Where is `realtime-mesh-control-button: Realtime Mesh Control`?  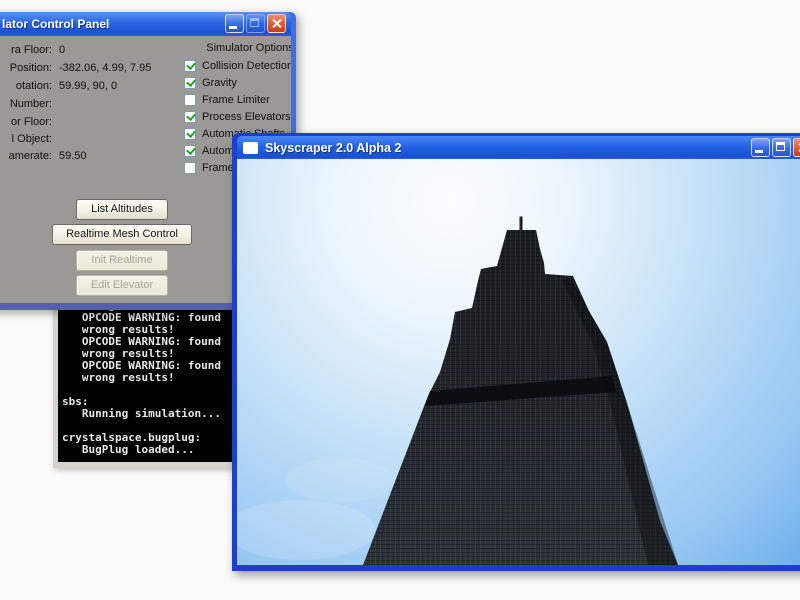
realtime-mesh-control-button: Realtime Mesh Control is located at coordinates (122, 234).